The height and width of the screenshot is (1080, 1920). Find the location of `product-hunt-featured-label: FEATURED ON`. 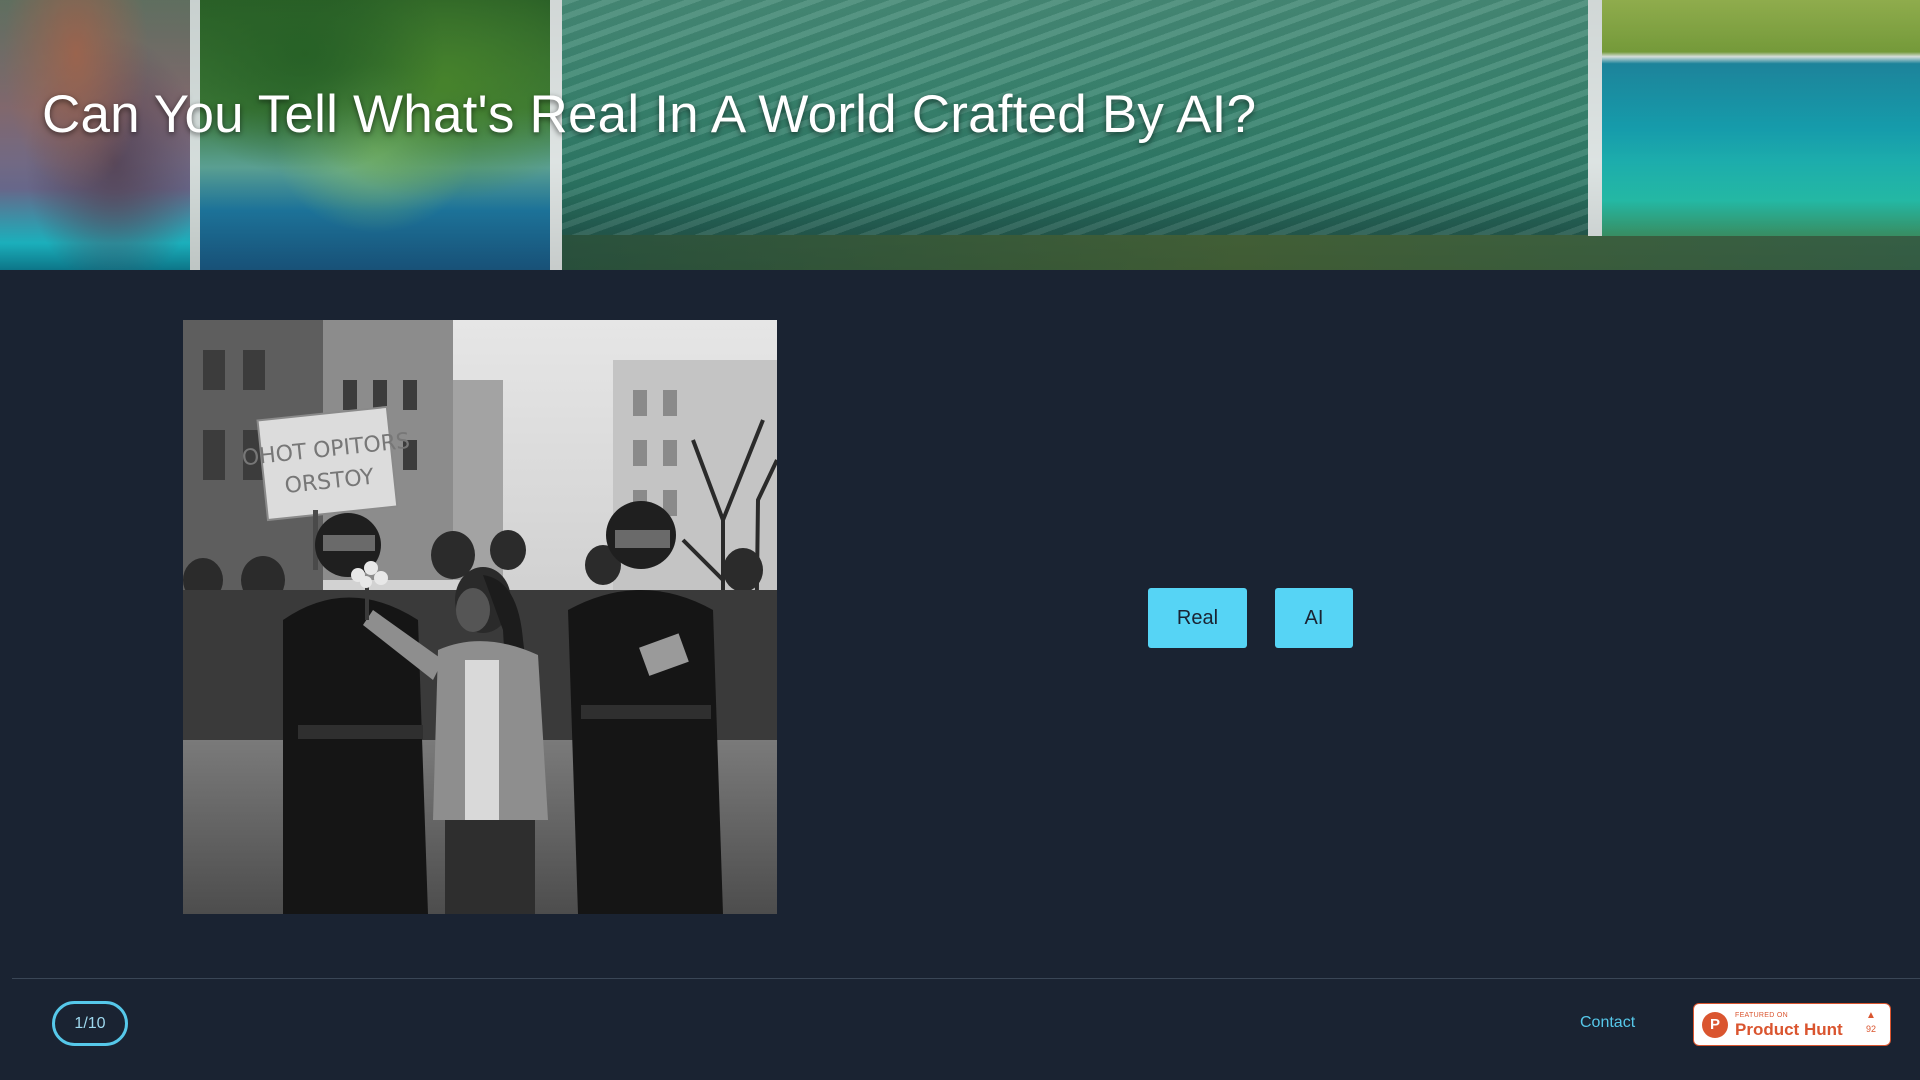

product-hunt-featured-label: FEATURED ON is located at coordinates (1761, 1015).